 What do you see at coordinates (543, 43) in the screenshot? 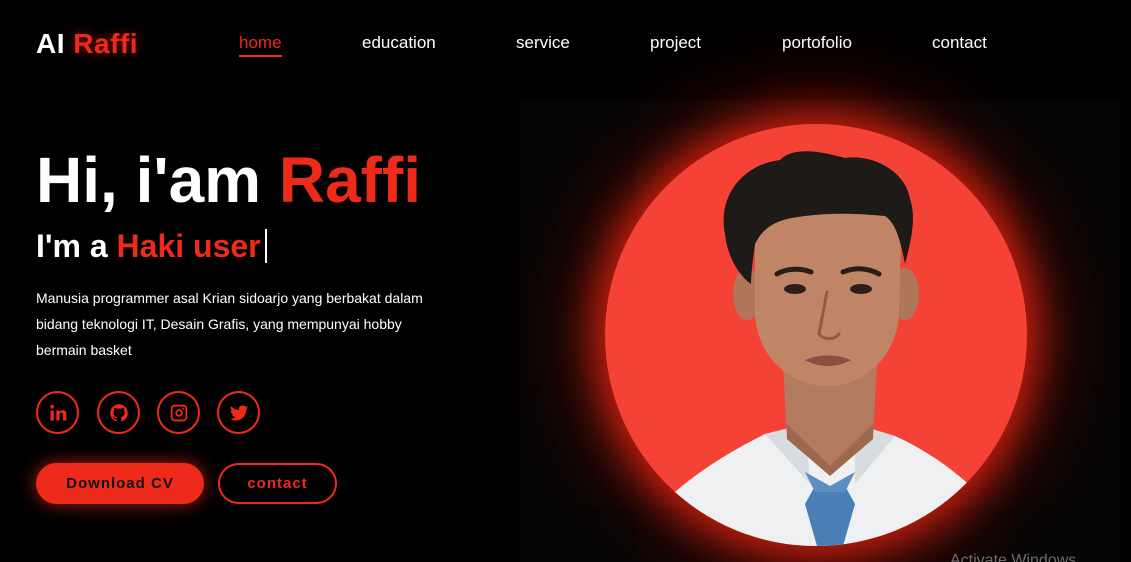
I see `nav-service: service` at bounding box center [543, 43].